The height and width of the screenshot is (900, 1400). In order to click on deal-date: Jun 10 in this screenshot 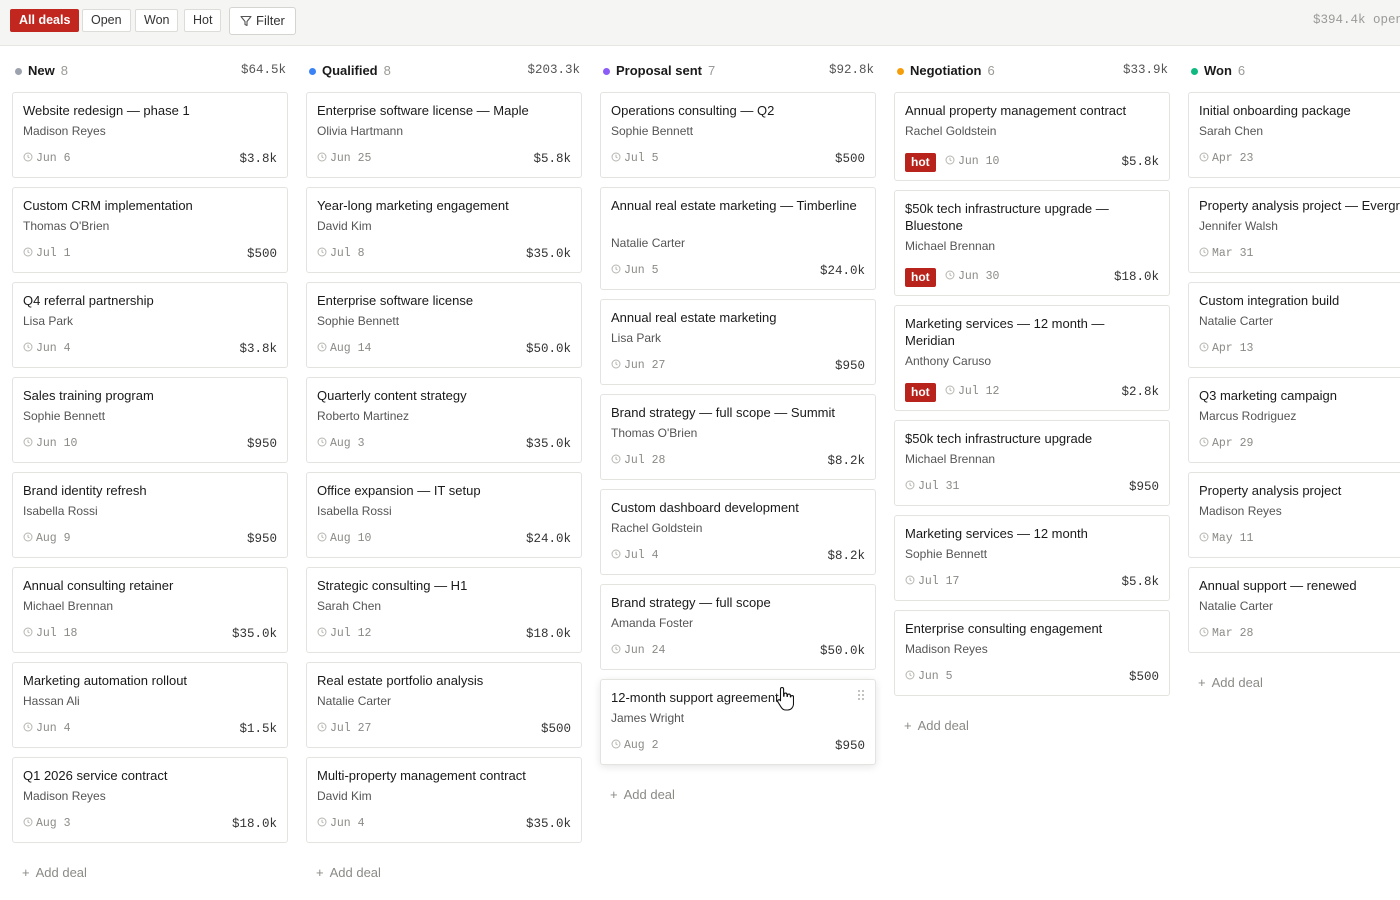, I will do `click(972, 162)`.